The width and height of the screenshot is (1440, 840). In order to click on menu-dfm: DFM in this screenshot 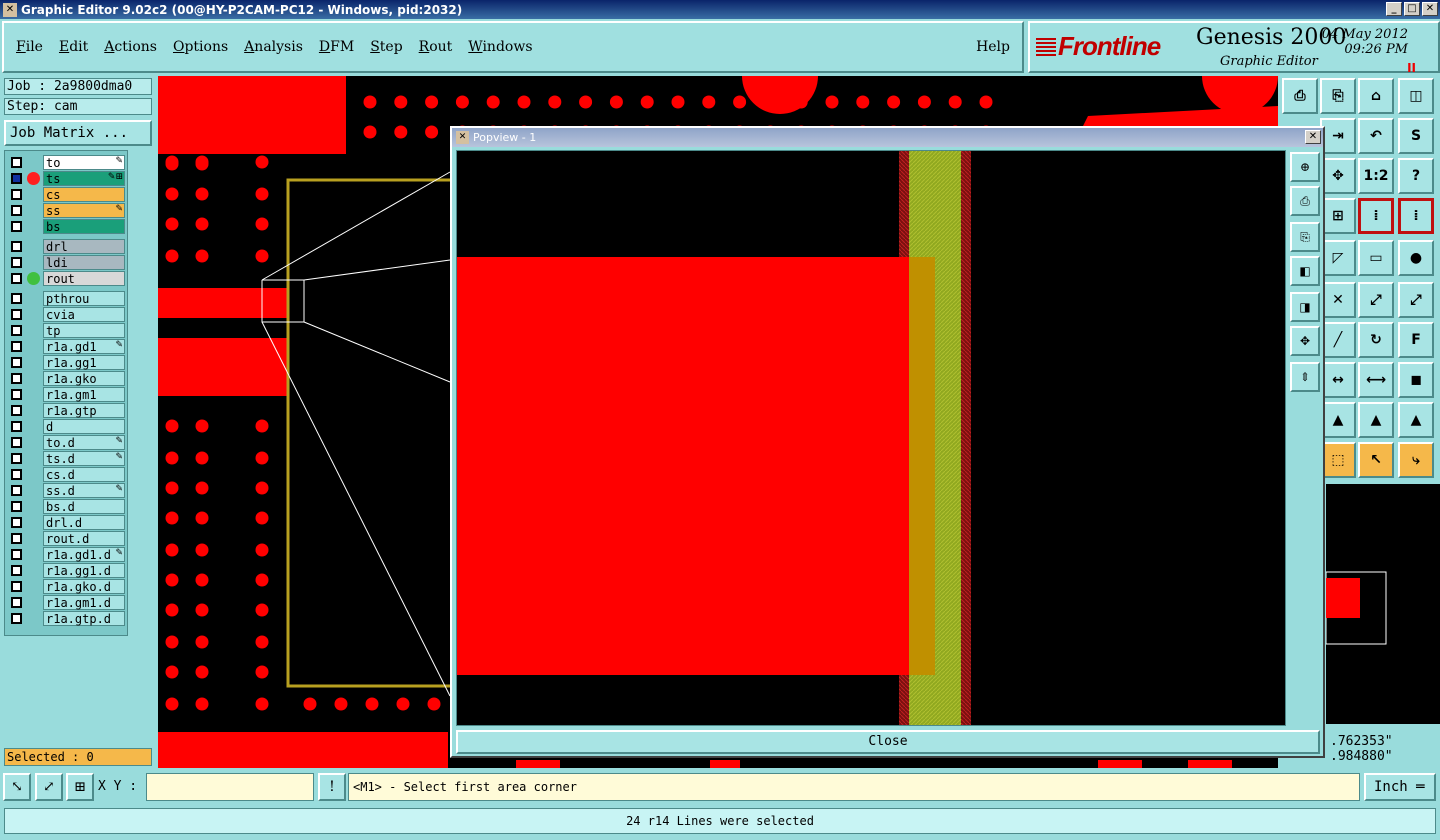, I will do `click(336, 47)`.